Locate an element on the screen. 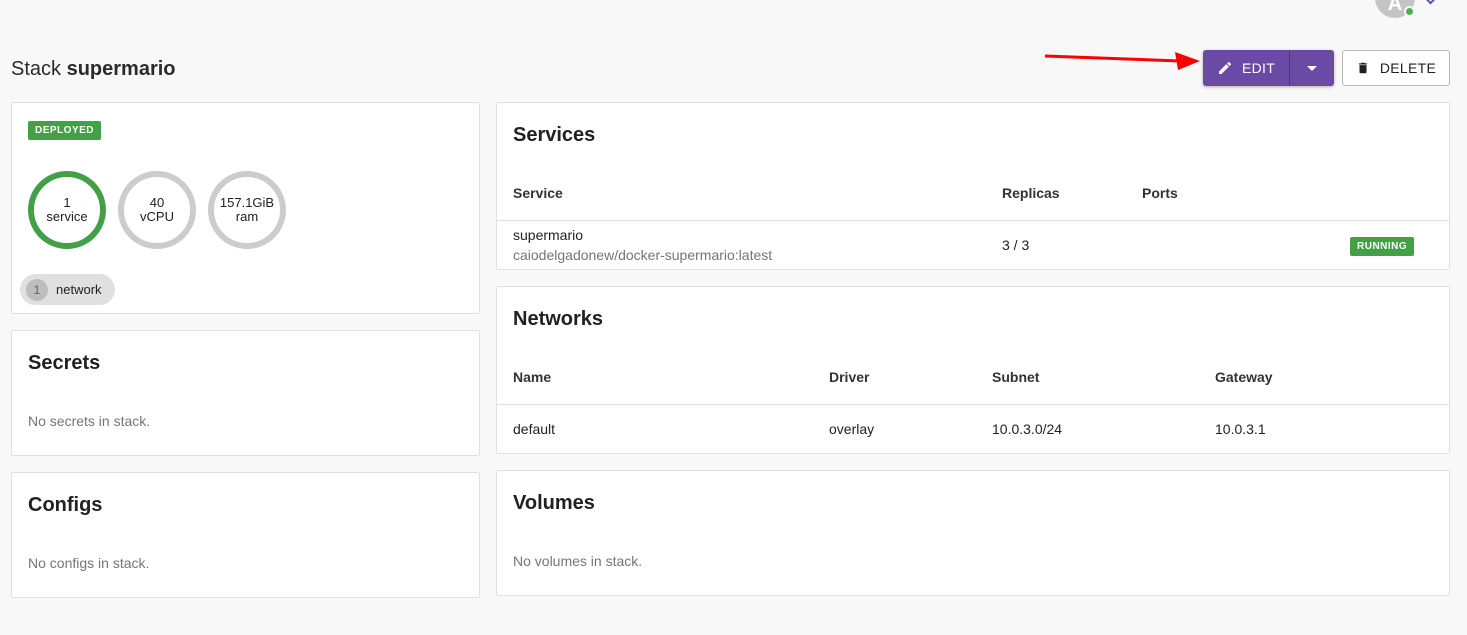 The height and width of the screenshot is (635, 1467). vcpu-gauge: 40 vCPU is located at coordinates (157, 210).